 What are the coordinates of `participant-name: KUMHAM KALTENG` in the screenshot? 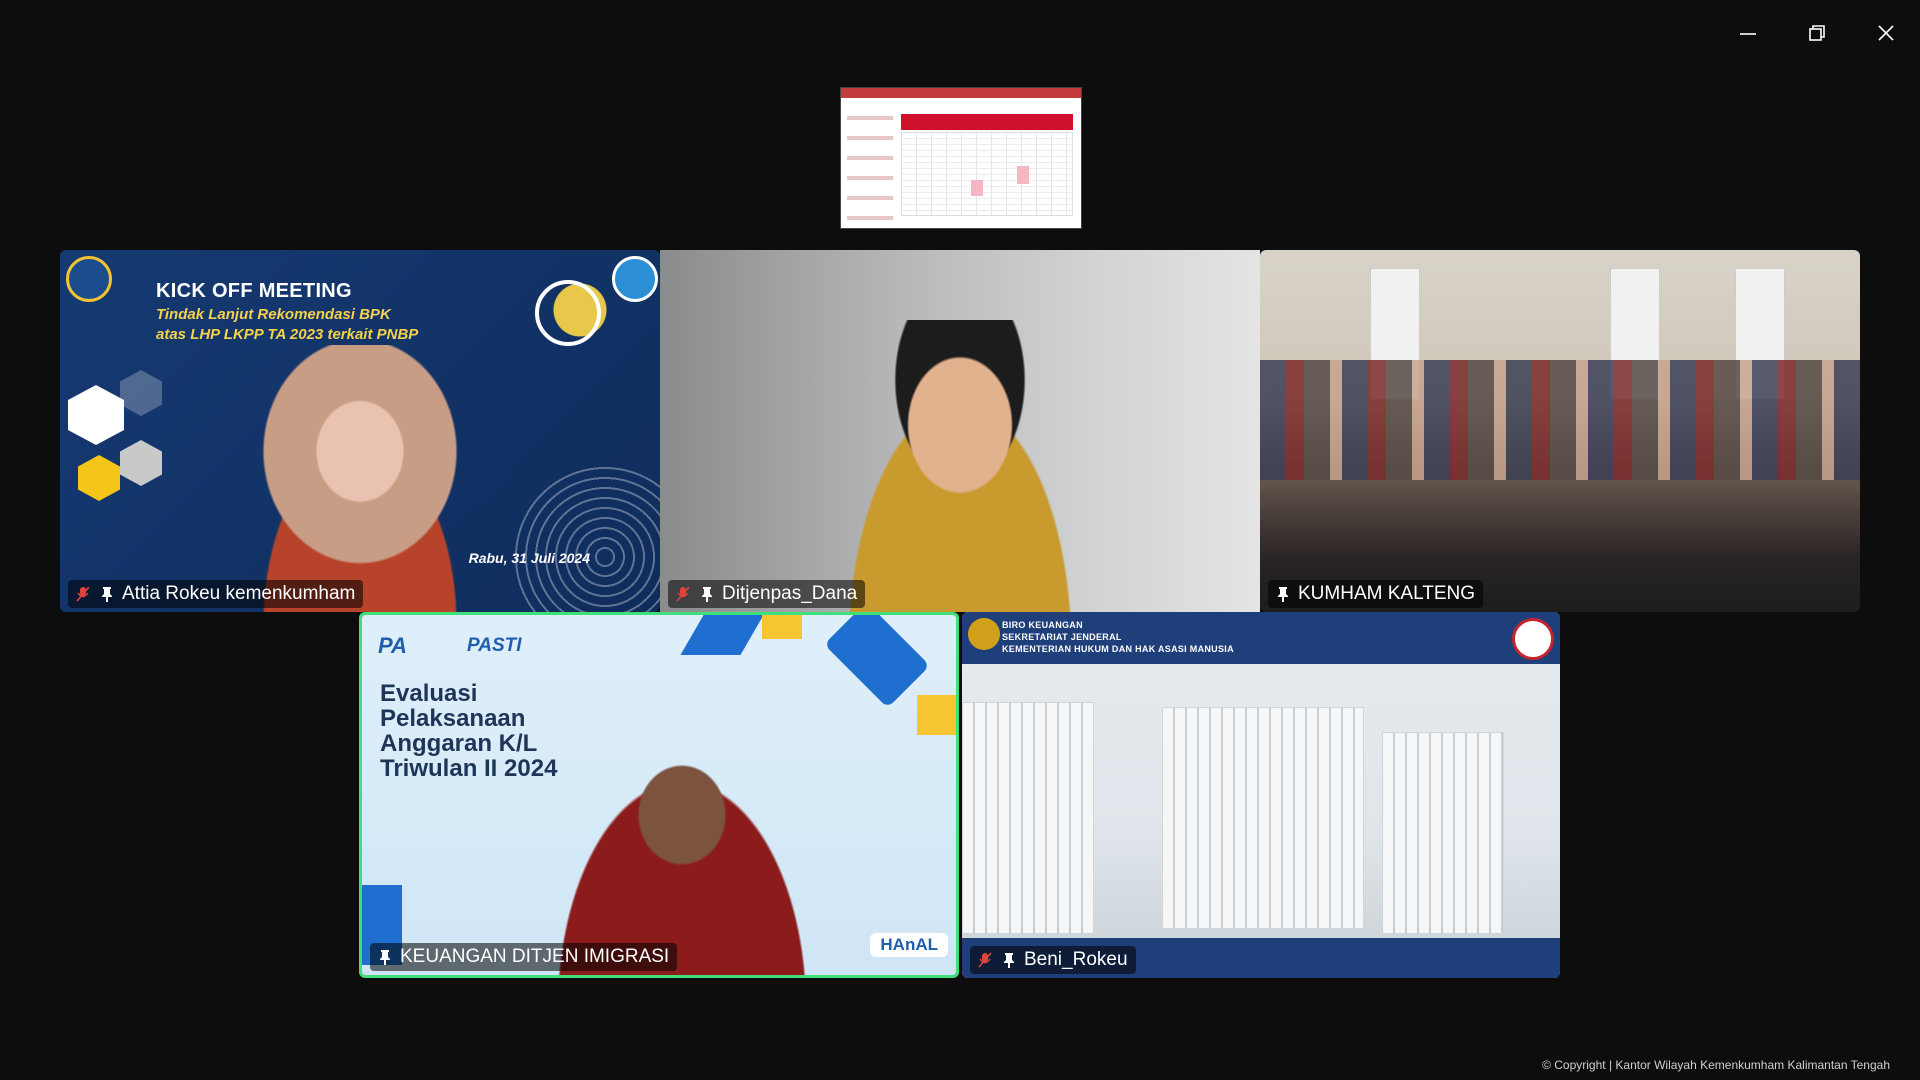 It's located at (1387, 593).